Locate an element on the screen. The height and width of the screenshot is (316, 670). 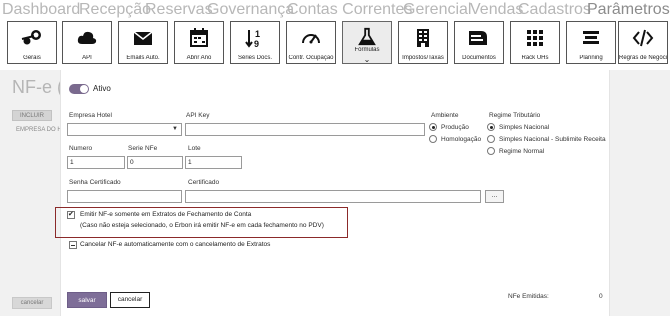
nav-parametros: Parâmetros is located at coordinates (628, 10).